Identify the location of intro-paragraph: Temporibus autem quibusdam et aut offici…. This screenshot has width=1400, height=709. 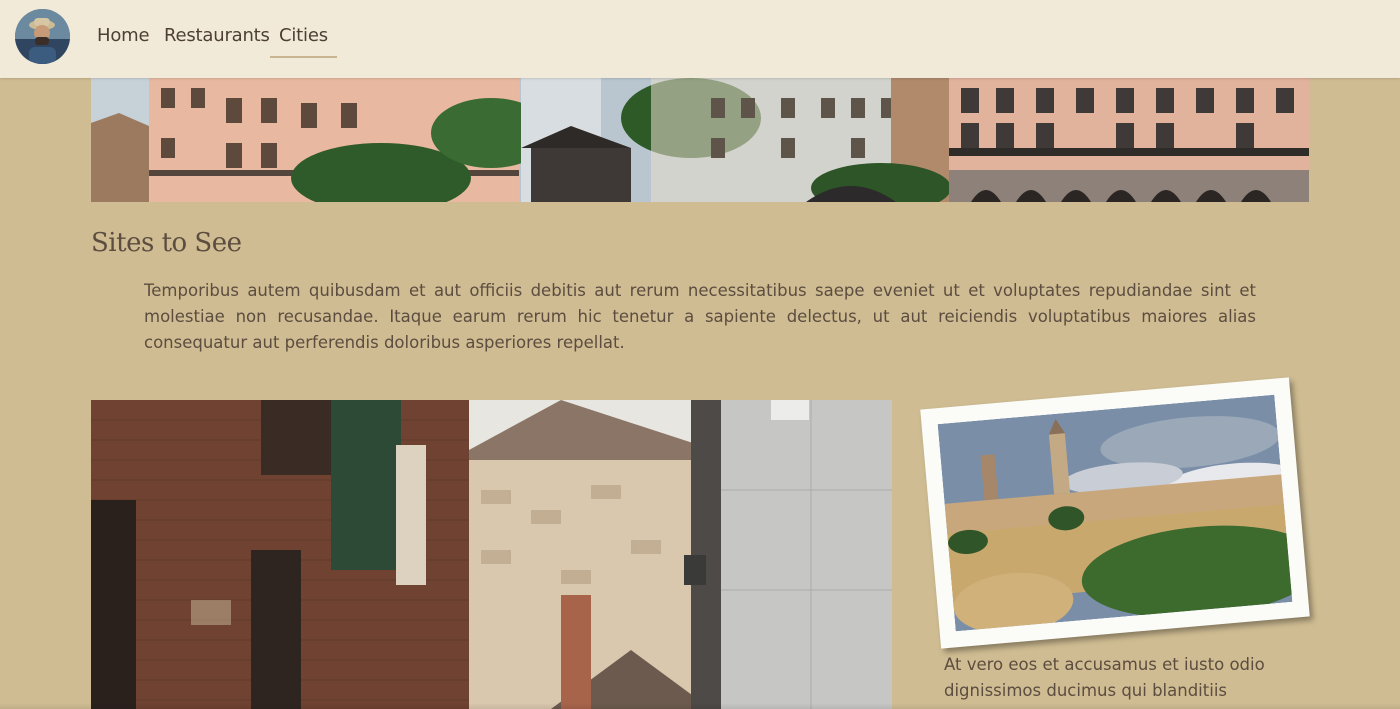
(700, 316).